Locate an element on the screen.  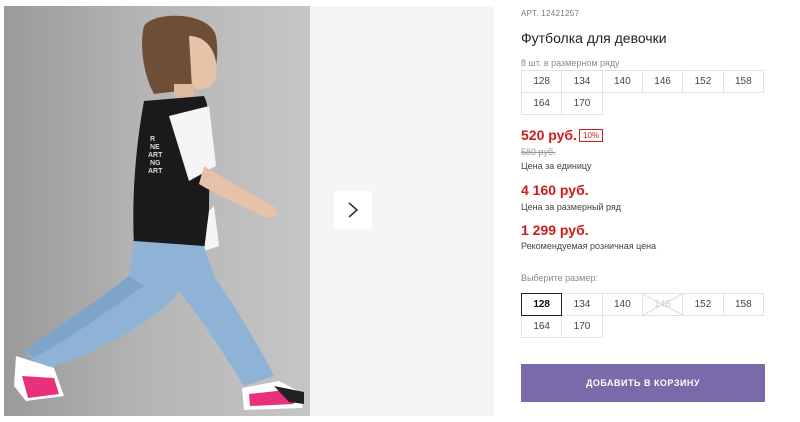
product-sku: АРТ. 12421257 is located at coordinates (550, 13).